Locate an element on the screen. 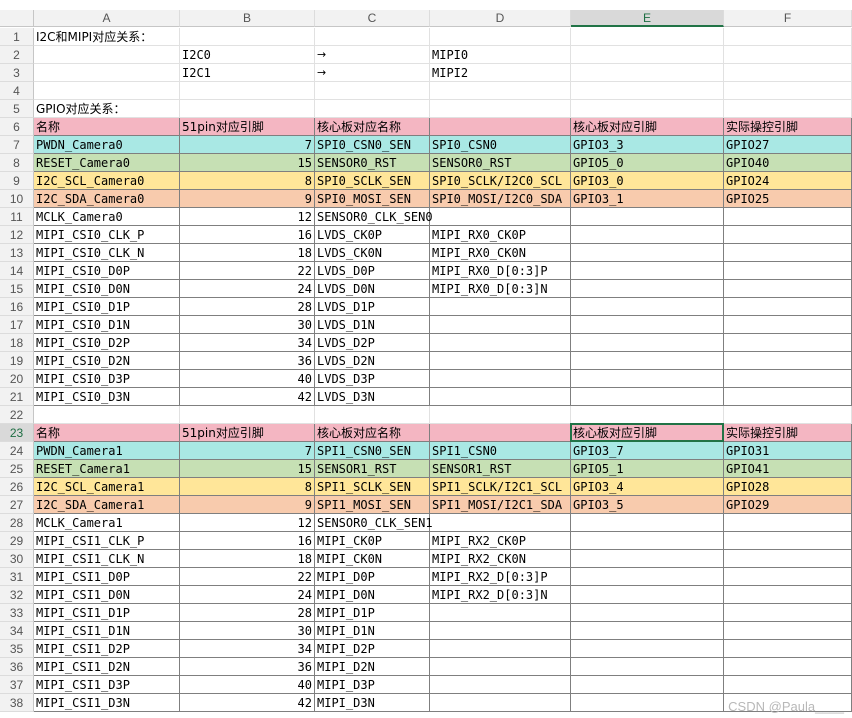 Image resolution: width=852 pixels, height=718 pixels. cell-c17: LVDS_D1N is located at coordinates (372, 325).